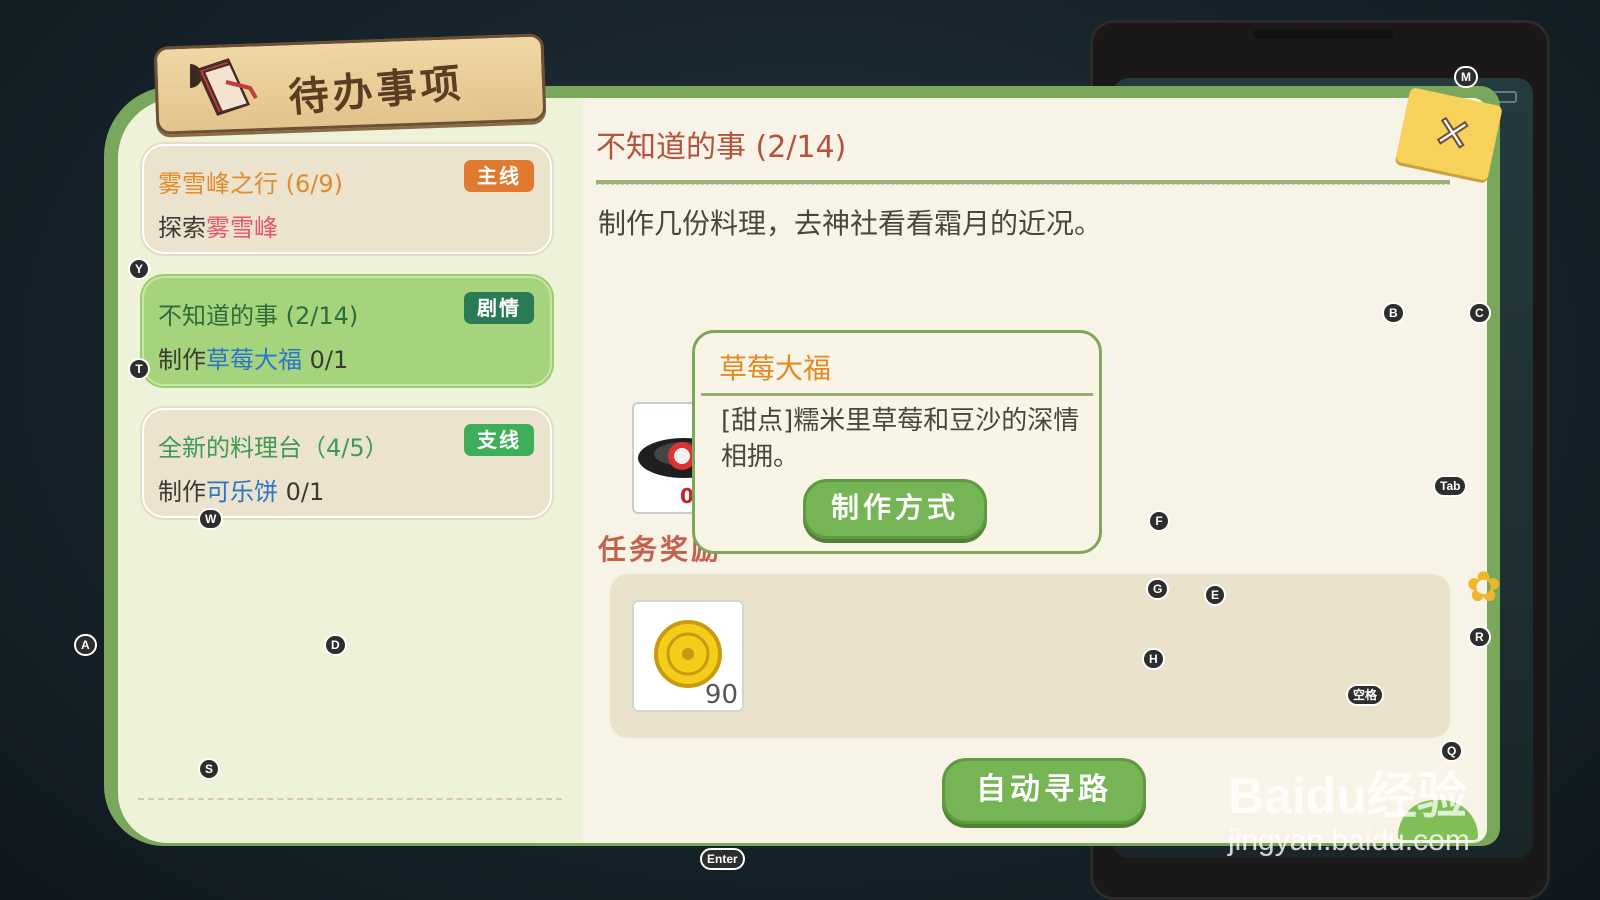 The width and height of the screenshot is (1600, 900). I want to click on key-hint-c: C, so click(1479, 313).